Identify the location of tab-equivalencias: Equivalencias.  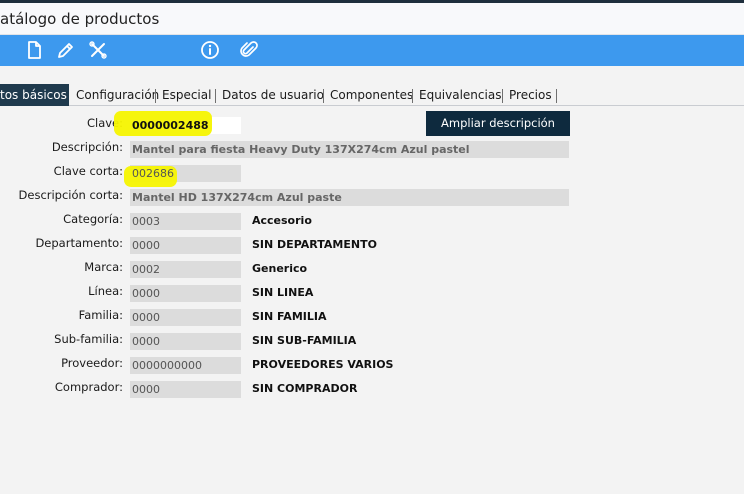
(460, 95).